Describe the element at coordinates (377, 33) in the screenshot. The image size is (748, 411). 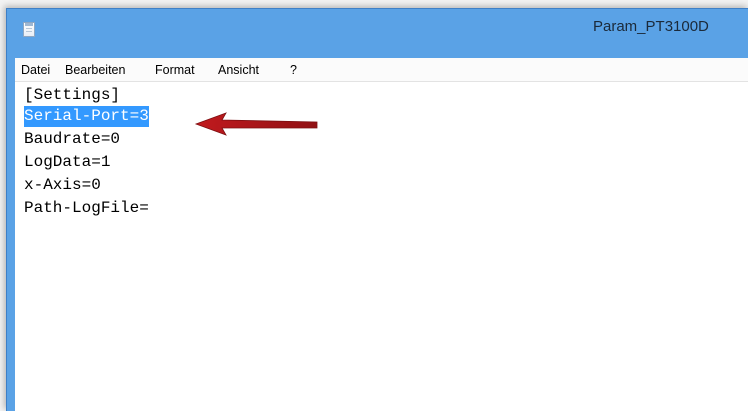
I see `title-bar: Param_PT3100D` at that location.